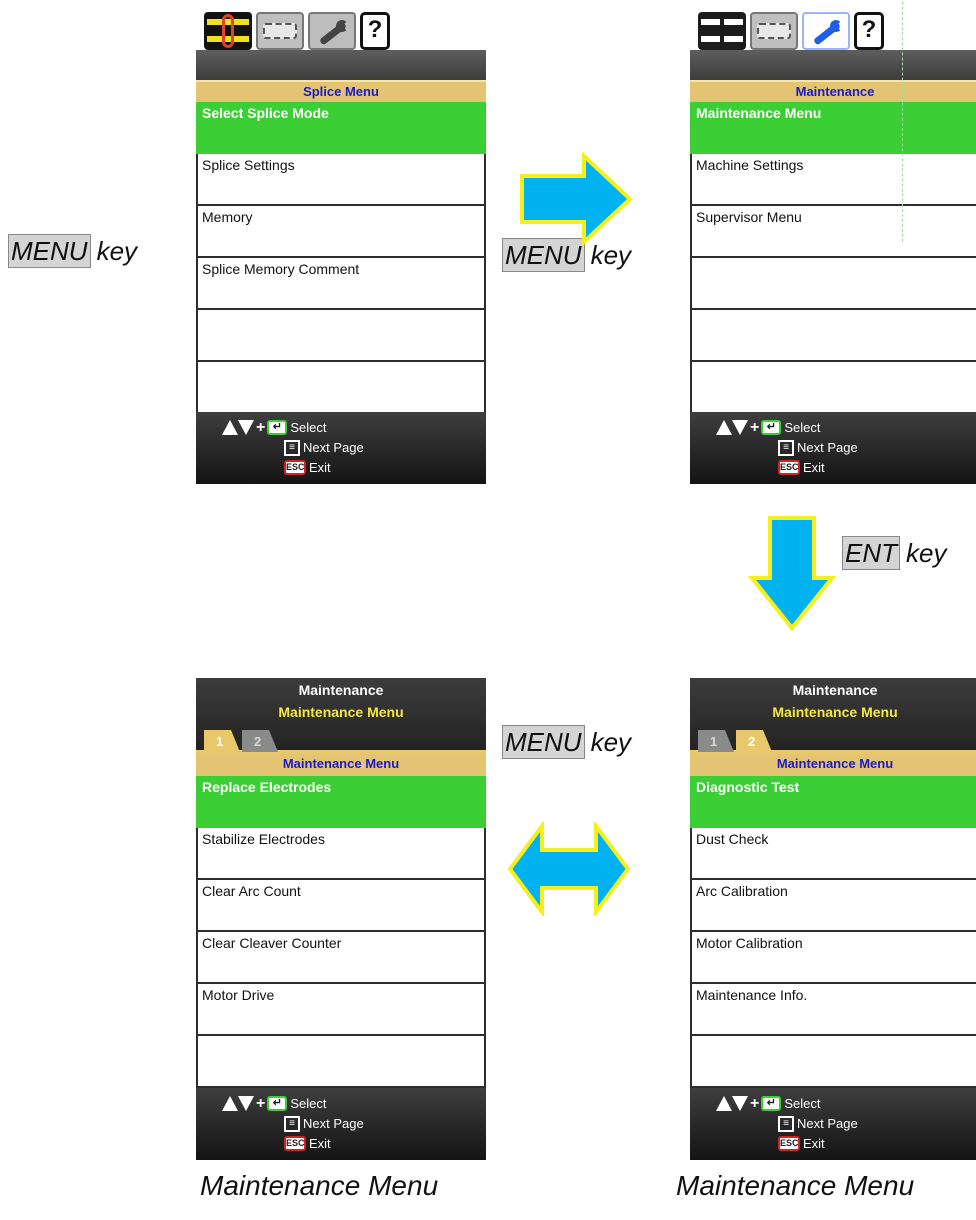  Describe the element at coordinates (341, 1010) in the screenshot. I see `menu-row: Motor Drive` at that location.